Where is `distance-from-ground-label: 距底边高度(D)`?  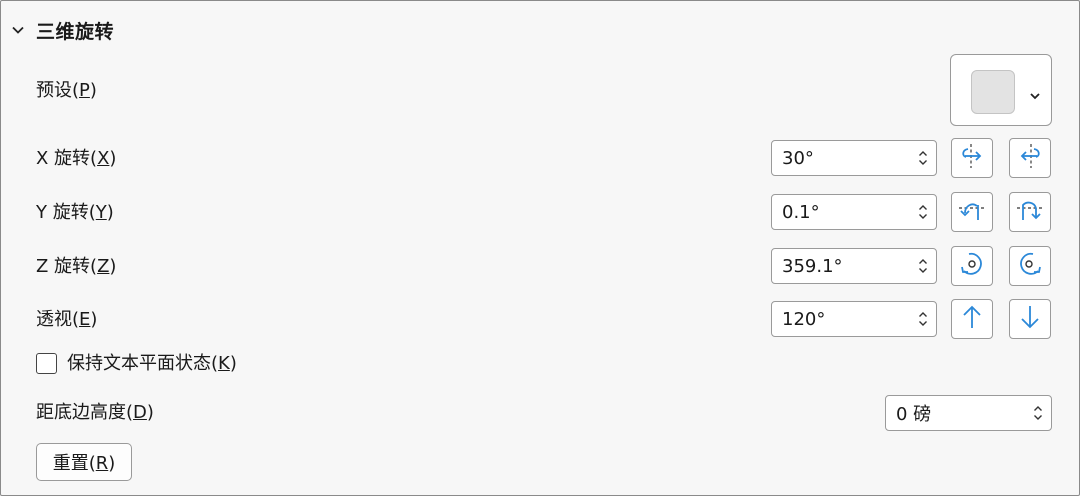 distance-from-ground-label: 距底边高度(D) is located at coordinates (95, 412).